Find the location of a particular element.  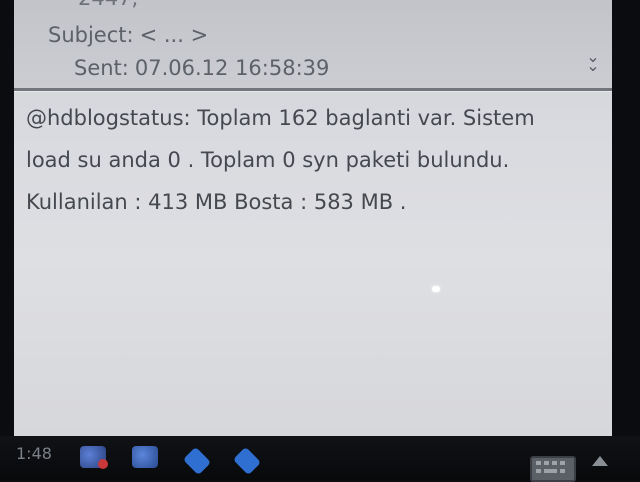

subject-label: Subject: is located at coordinates (91, 35).